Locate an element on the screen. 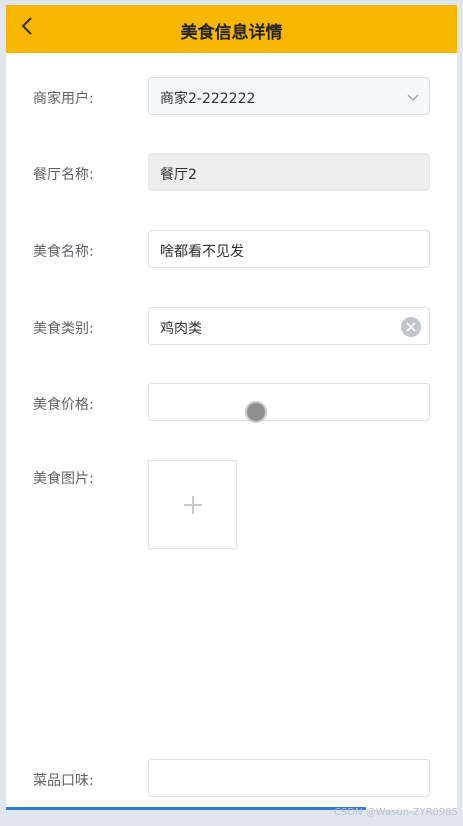 This screenshot has width=463, height=826. page-title: 美食信息详情 is located at coordinates (231, 33).